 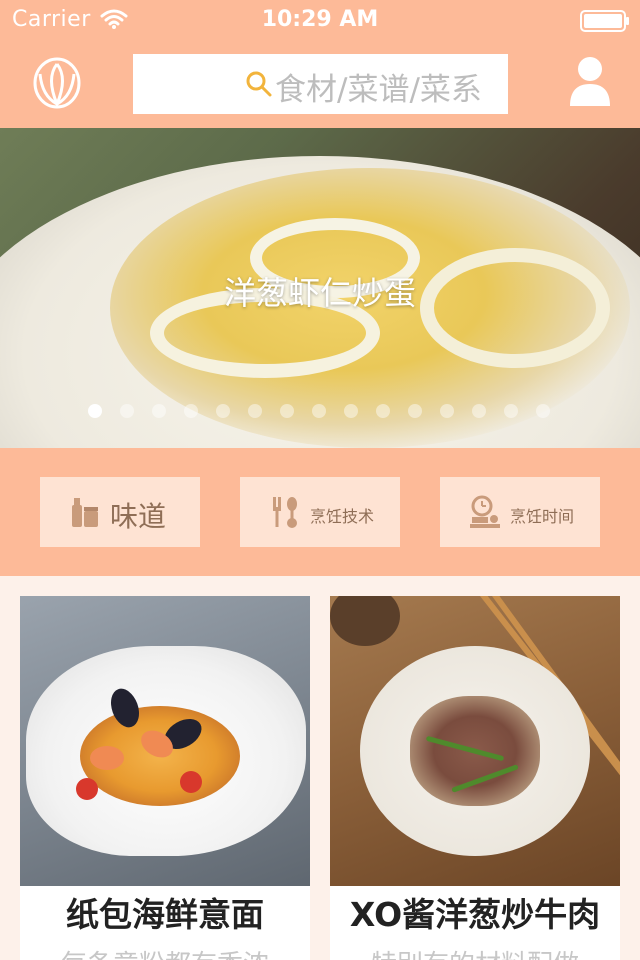 I want to click on recipe-title: XO酱洋葱炒牛肉, so click(x=475, y=914).